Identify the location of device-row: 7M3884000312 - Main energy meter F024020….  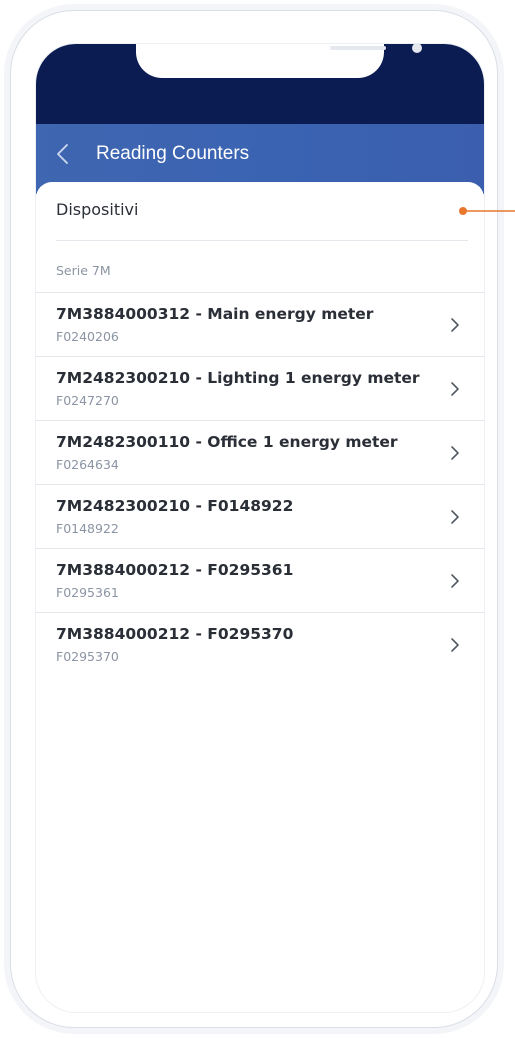
(260, 324).